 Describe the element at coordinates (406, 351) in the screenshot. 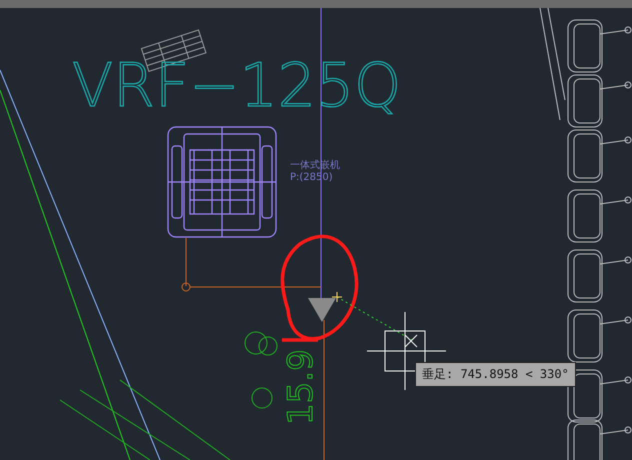

I see `crosshair-cursor-icon` at that location.